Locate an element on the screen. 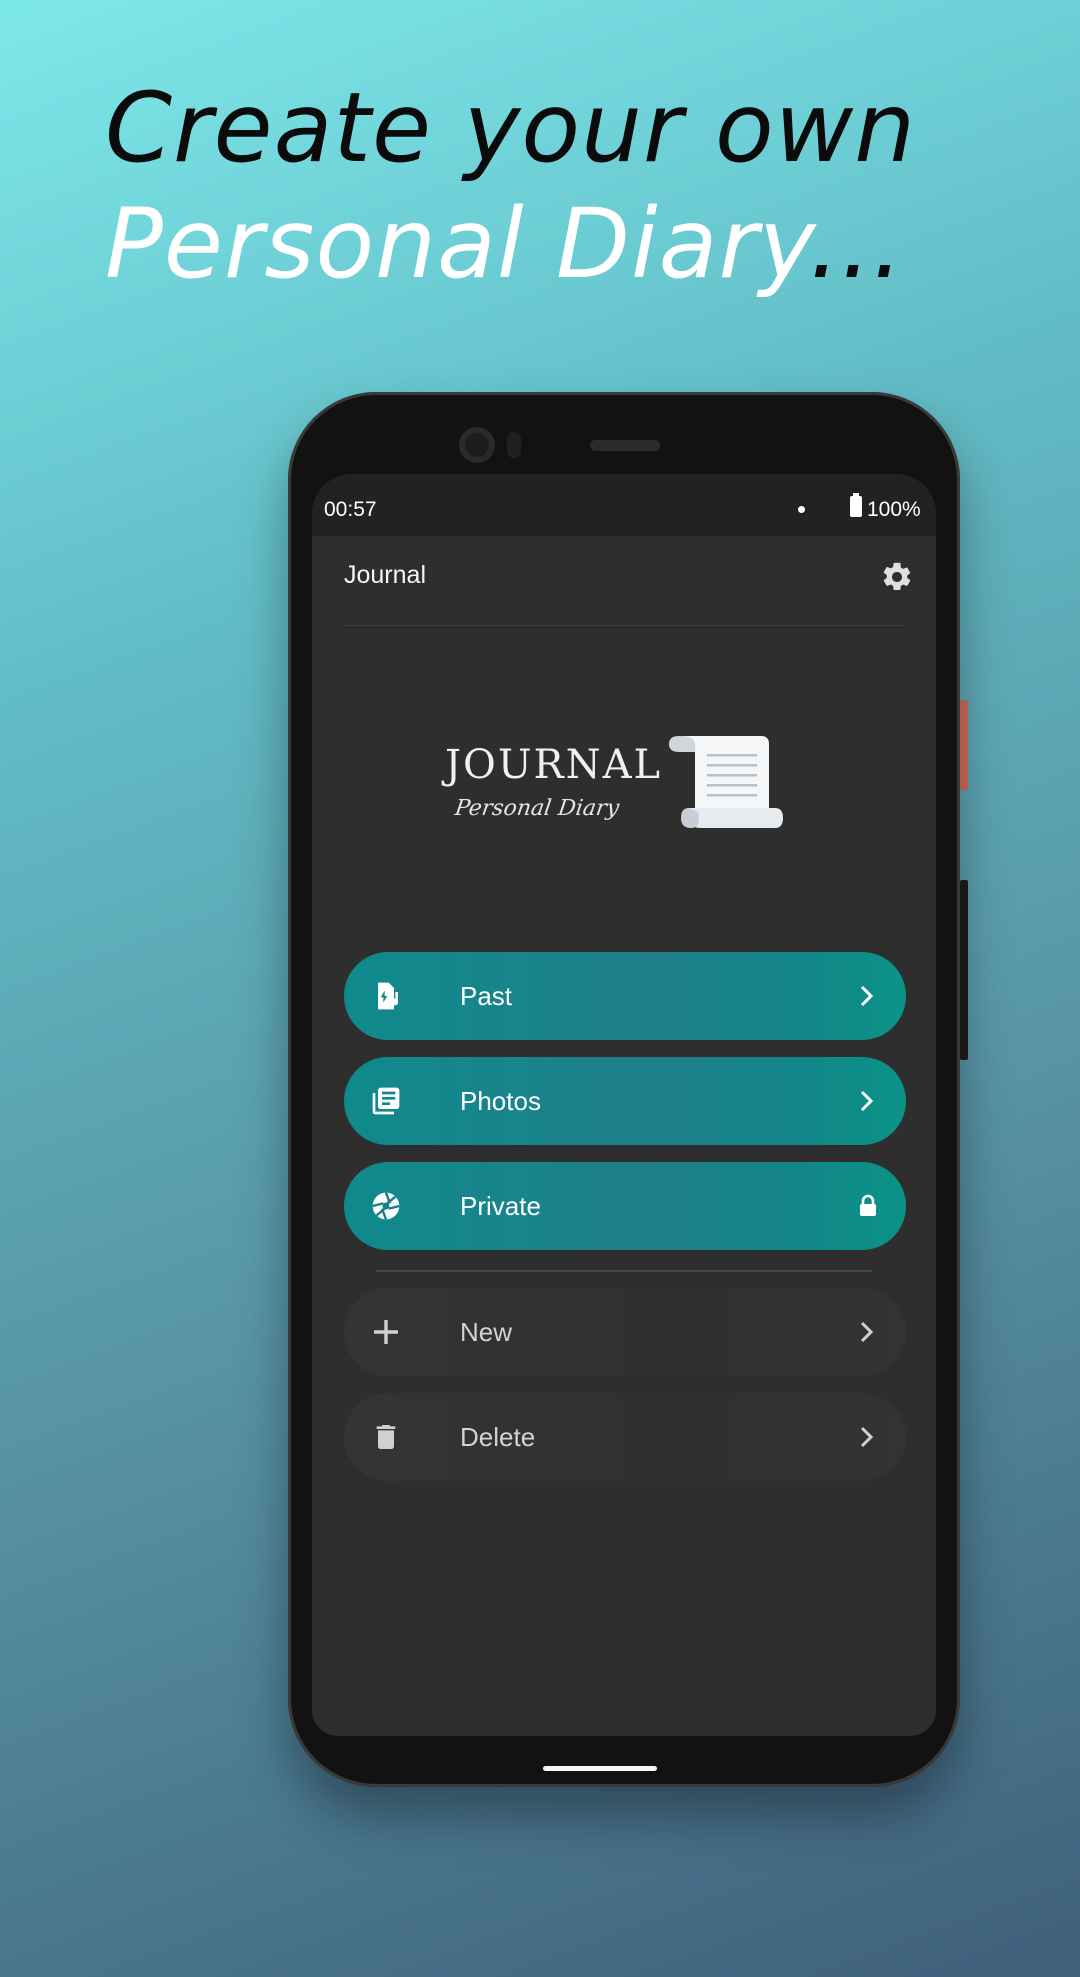 This screenshot has height=1977, width=1080. front-camera is located at coordinates (477, 445).